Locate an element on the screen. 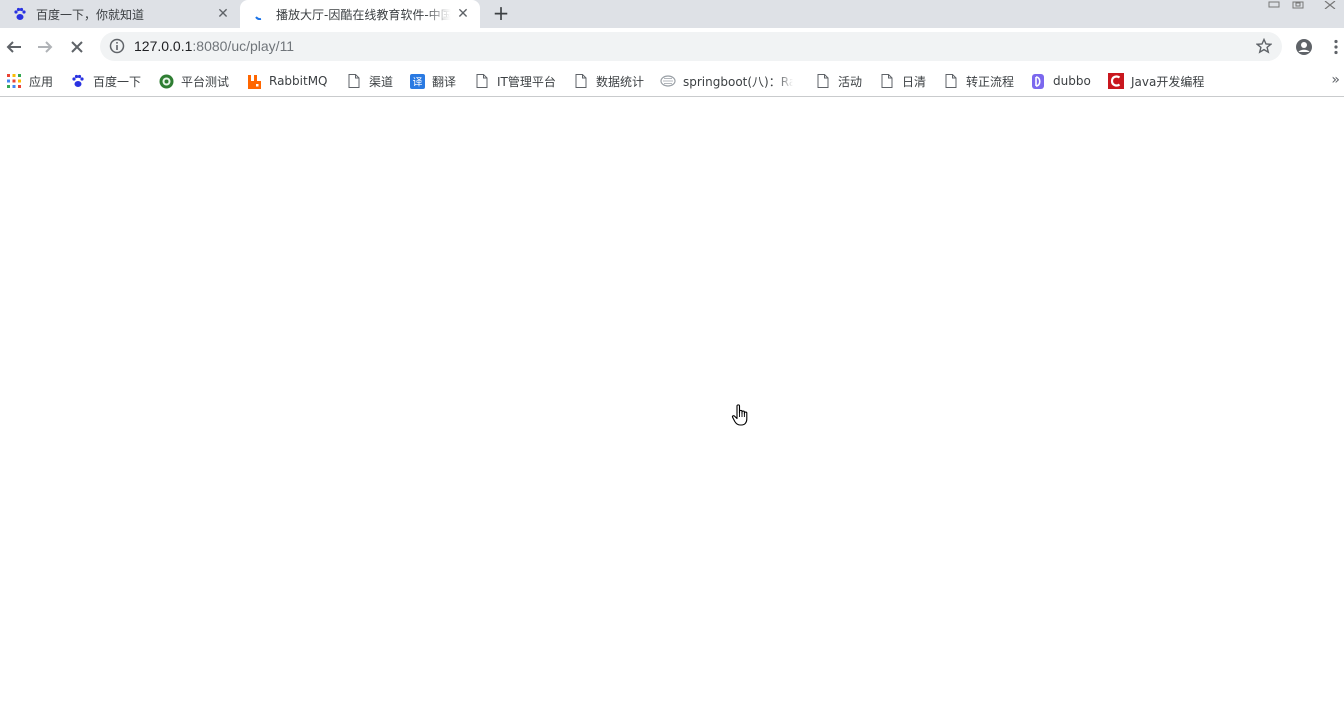  restore-button is located at coordinates (1298, 5).